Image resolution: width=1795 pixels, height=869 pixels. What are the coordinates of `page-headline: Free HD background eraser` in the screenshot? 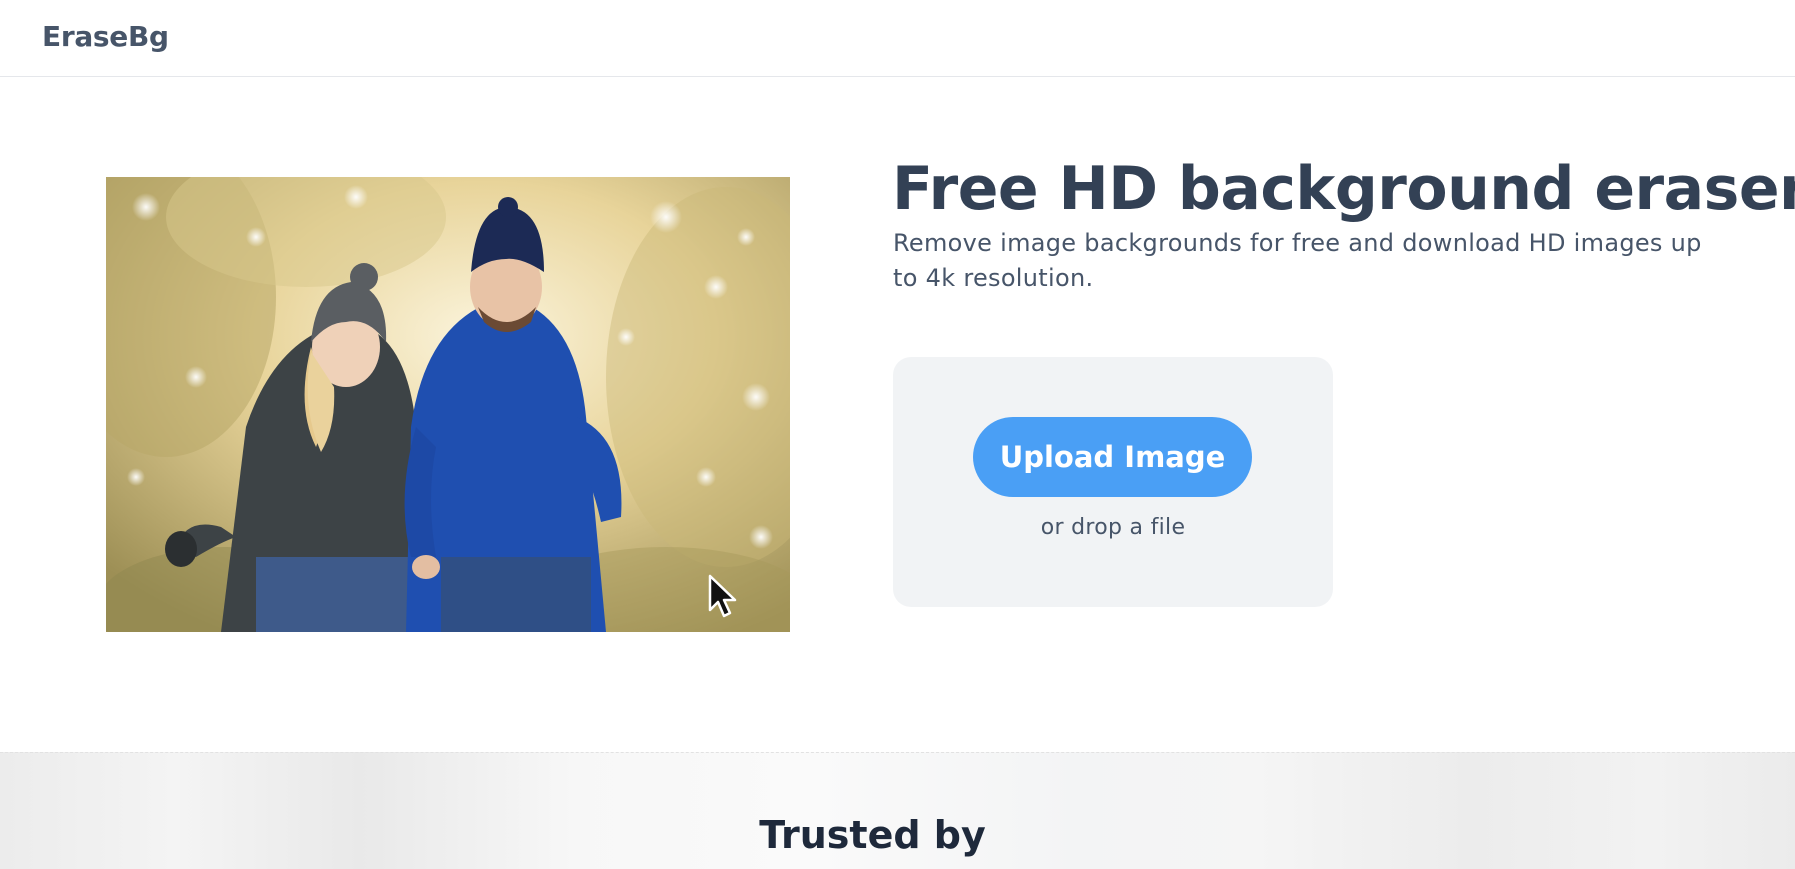 It's located at (1343, 189).